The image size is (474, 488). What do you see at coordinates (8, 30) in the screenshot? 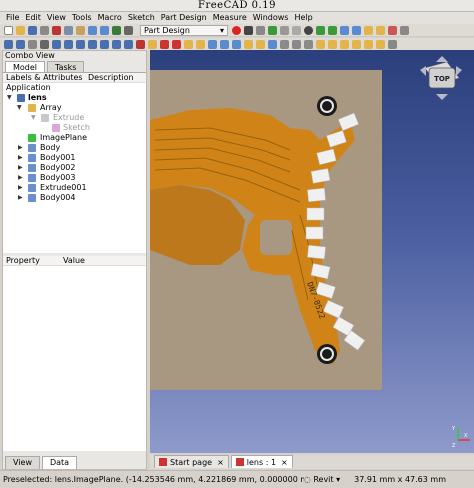
I see `new-file-icon` at bounding box center [8, 30].